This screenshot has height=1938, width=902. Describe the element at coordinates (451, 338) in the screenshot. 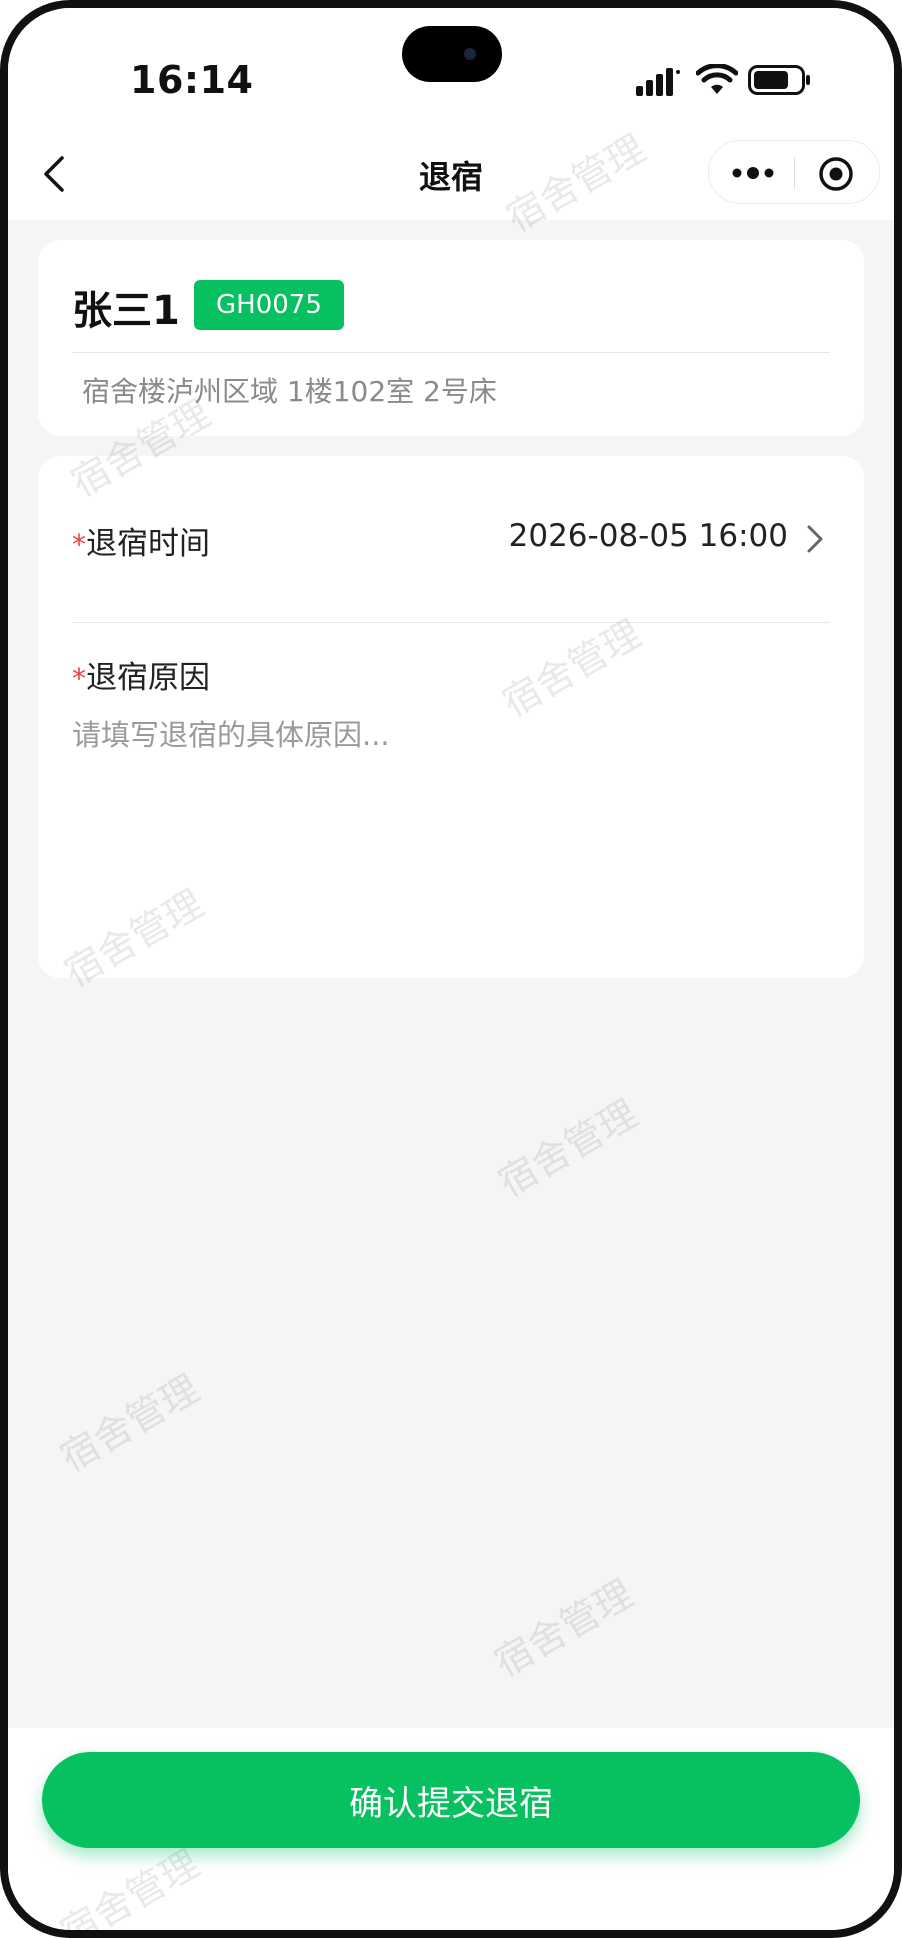

I see `student-info-card: 张三1 GH0075 宿舍楼泸州区域 1楼102室 2号床` at that location.